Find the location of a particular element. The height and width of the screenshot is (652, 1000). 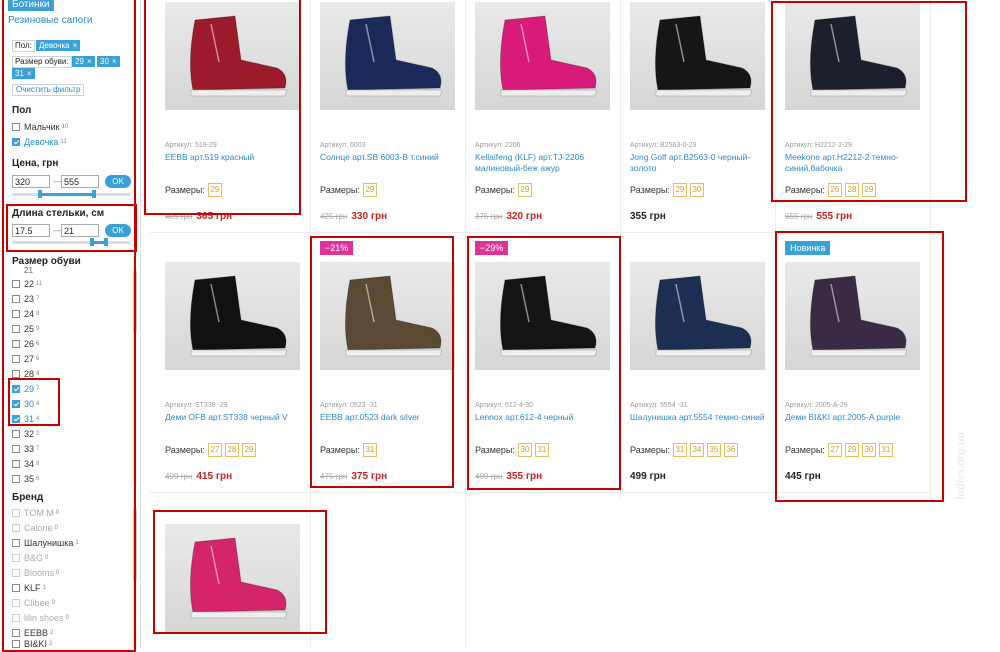

insole-slider-max-handle is located at coordinates (106, 242).